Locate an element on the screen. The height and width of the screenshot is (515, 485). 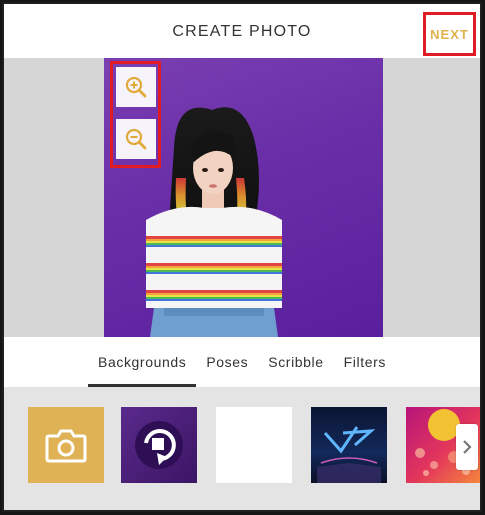
thumbnail-stop-refresh is located at coordinates (159, 445).